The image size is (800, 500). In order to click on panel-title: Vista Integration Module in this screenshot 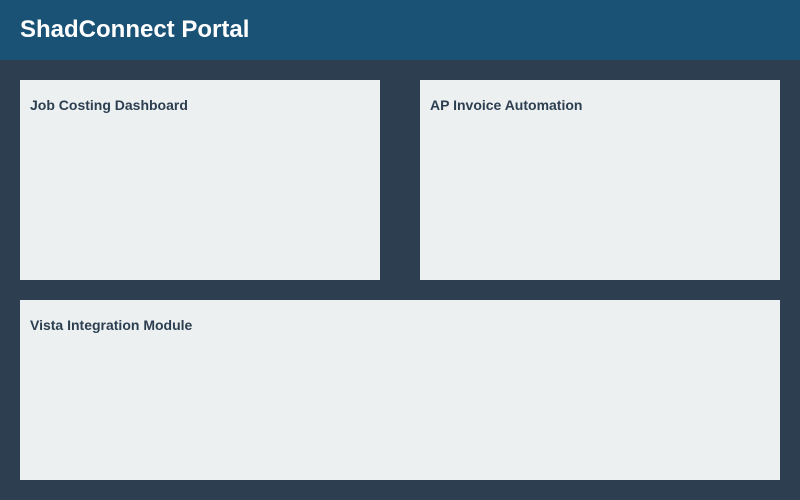, I will do `click(111, 325)`.